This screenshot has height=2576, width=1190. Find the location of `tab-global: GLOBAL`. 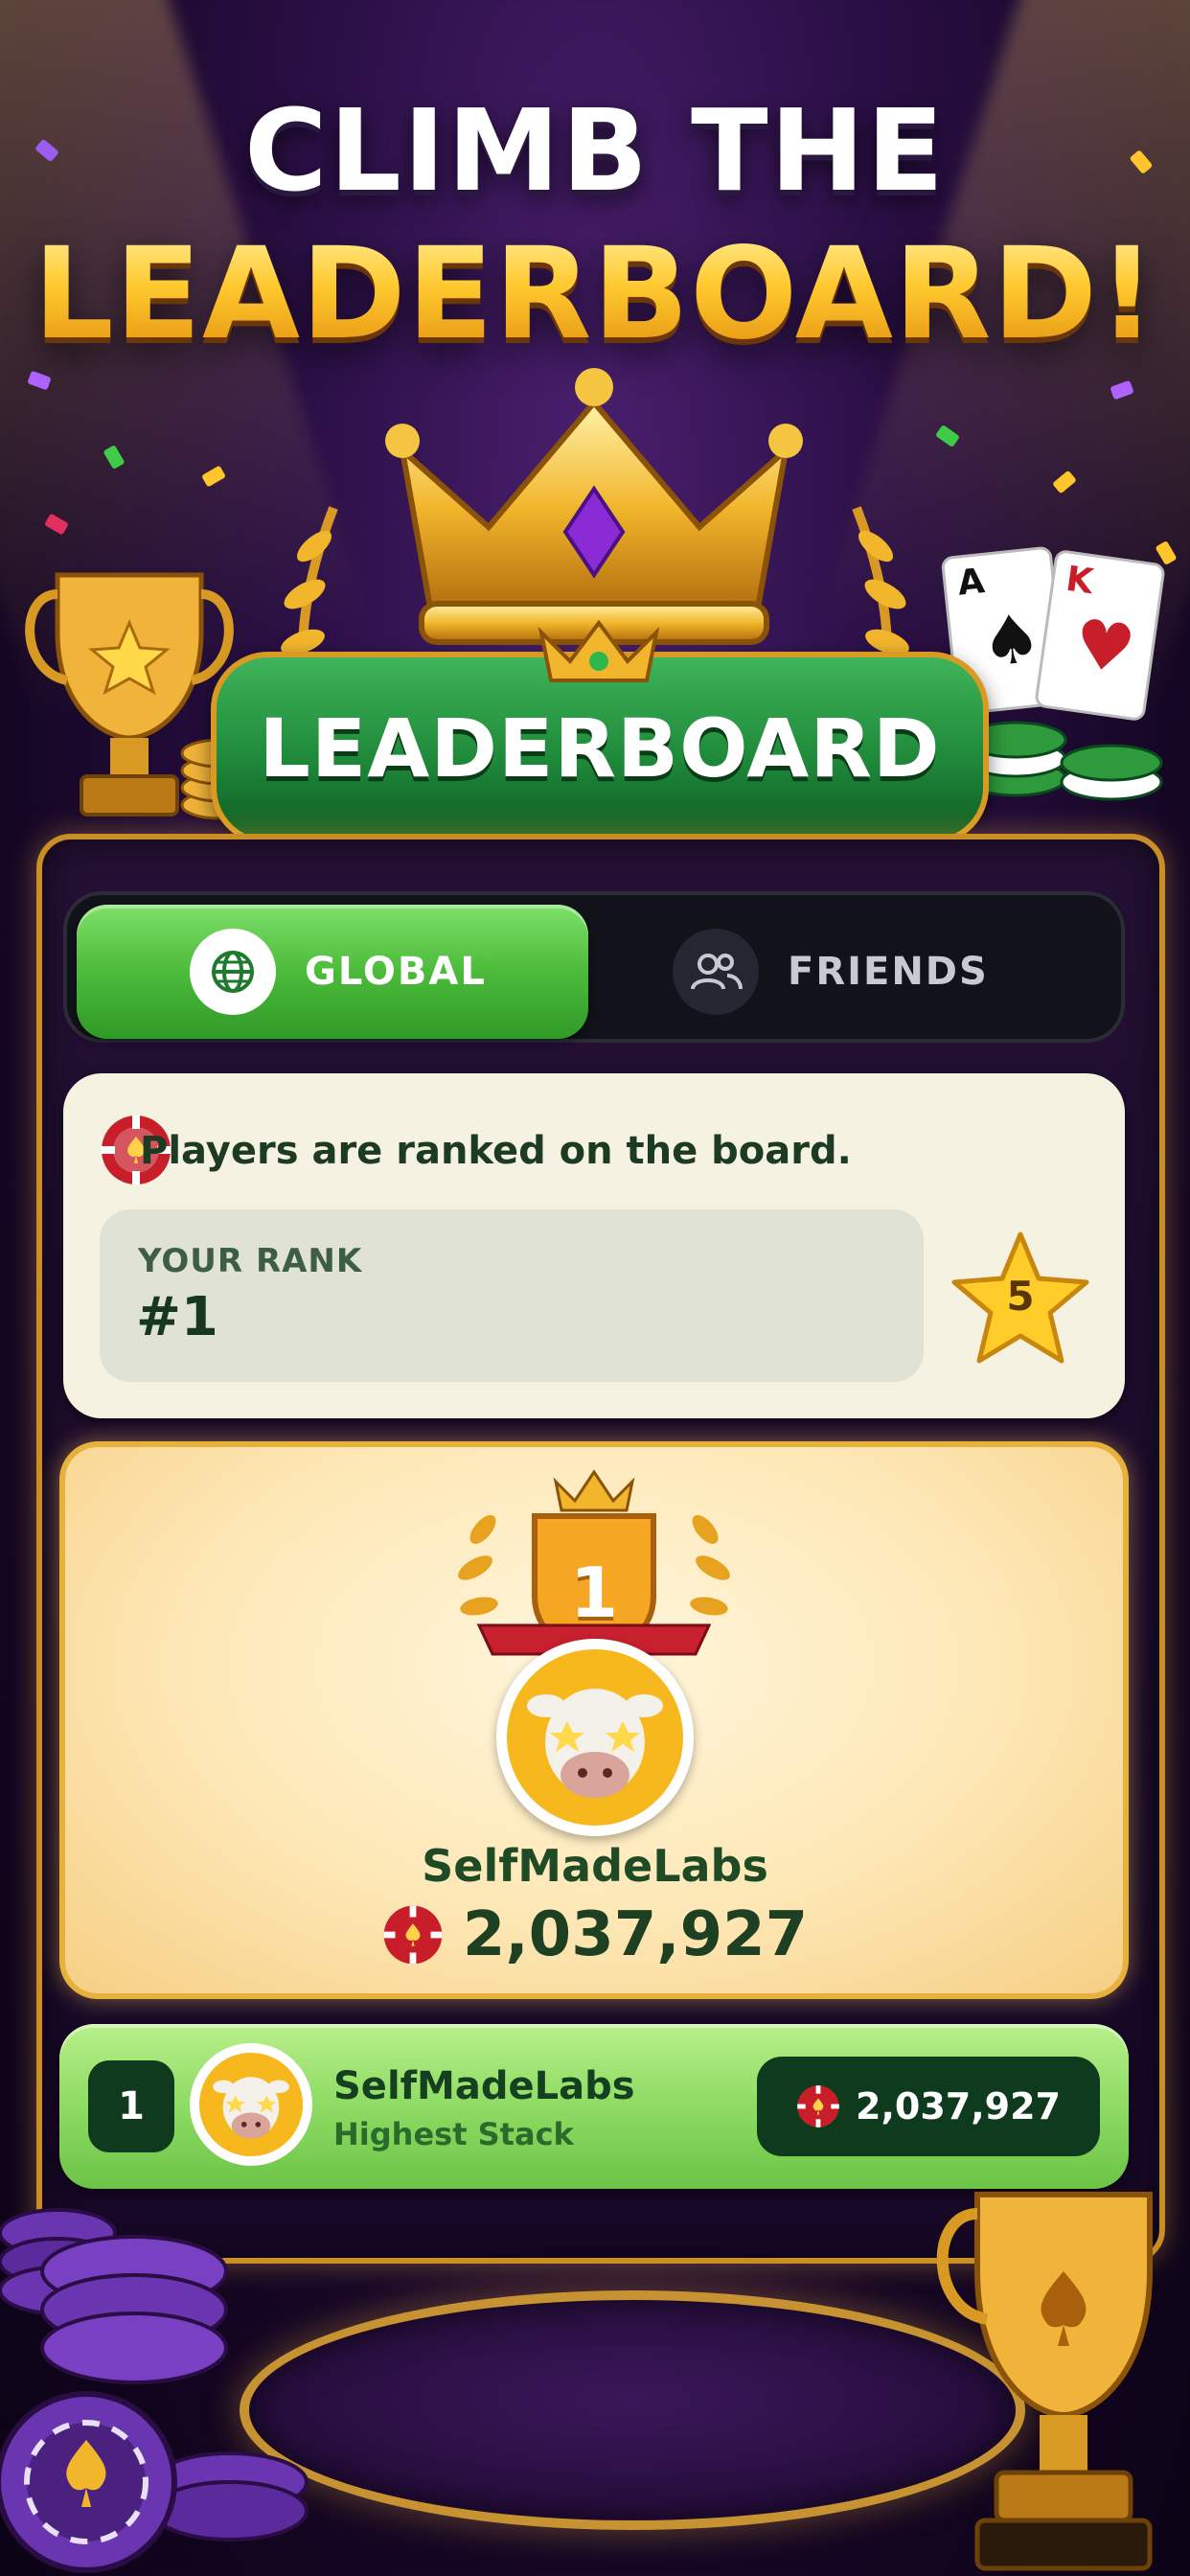

tab-global: GLOBAL is located at coordinates (333, 972).